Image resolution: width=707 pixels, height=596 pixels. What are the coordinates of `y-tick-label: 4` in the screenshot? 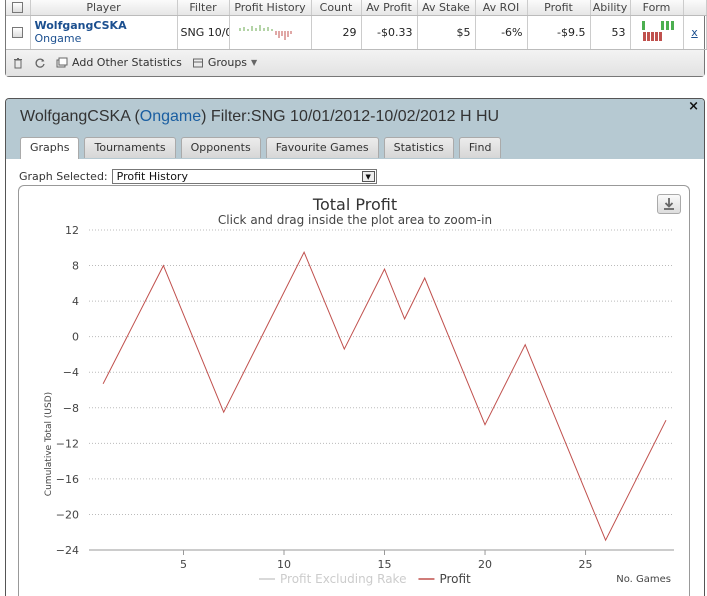 It's located at (75, 301).